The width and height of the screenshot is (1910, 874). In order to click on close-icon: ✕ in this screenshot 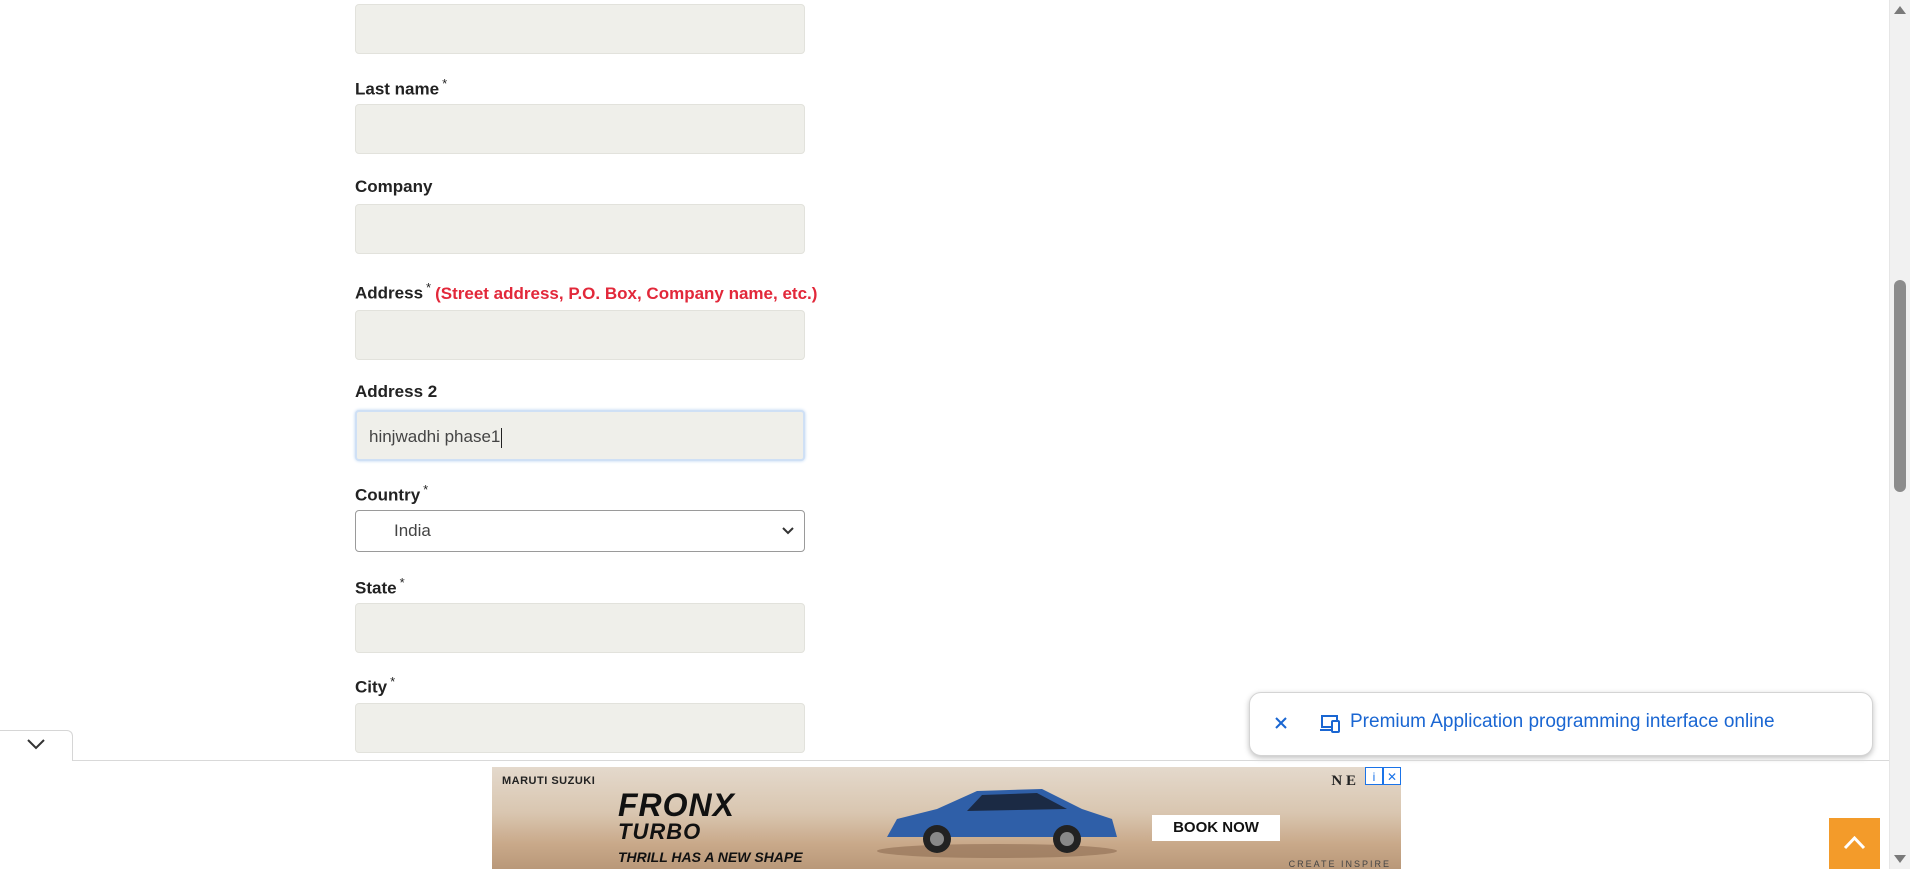, I will do `click(1392, 776)`.